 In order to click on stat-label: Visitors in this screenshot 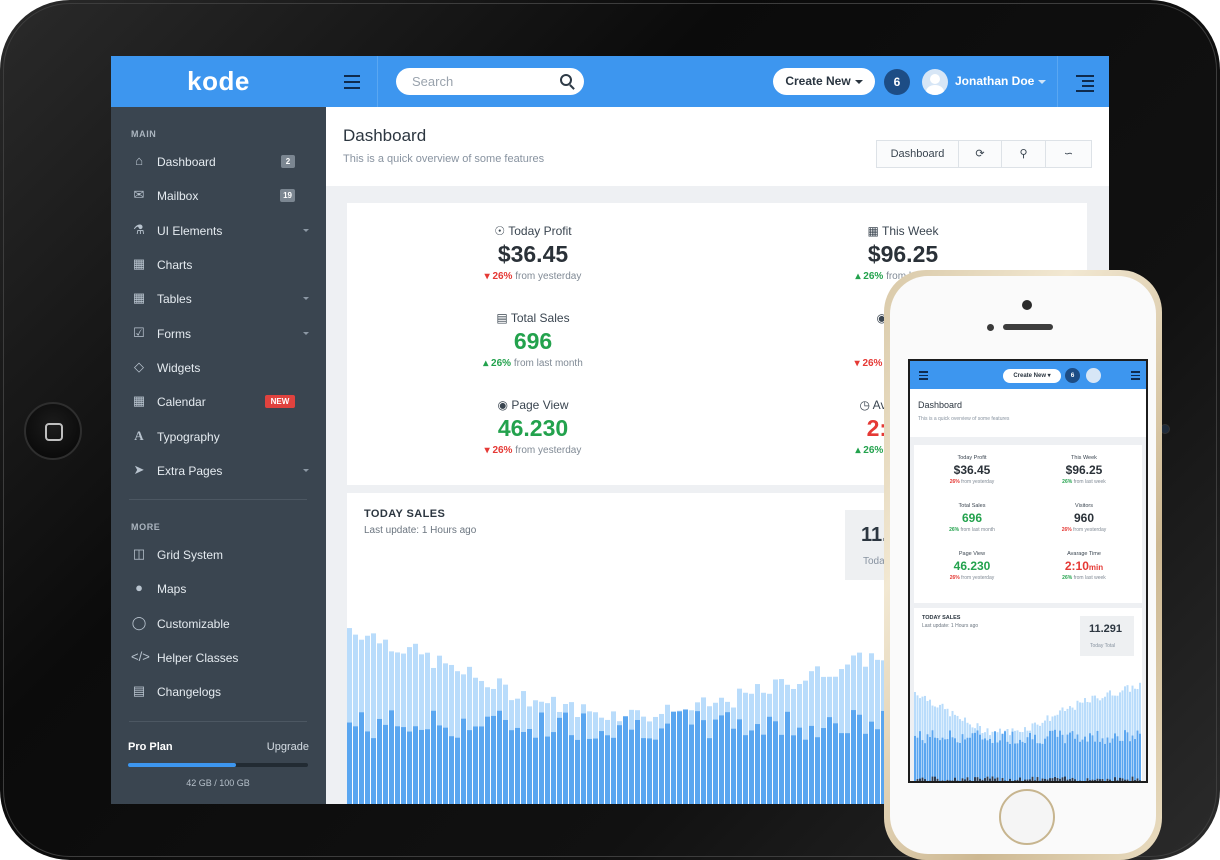, I will do `click(1084, 506)`.